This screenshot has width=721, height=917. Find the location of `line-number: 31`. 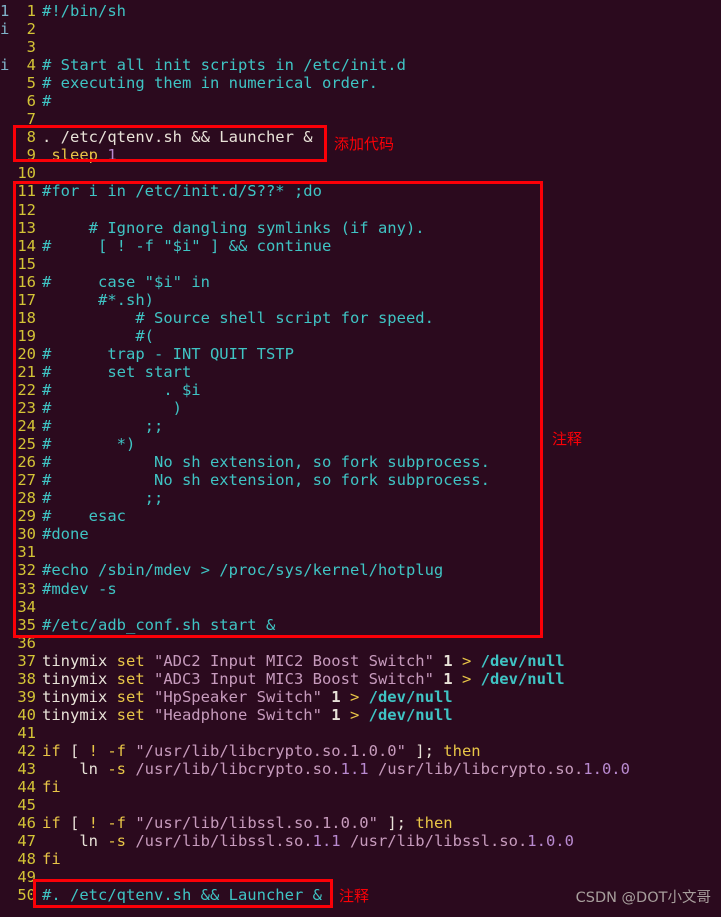

line-number: 31 is located at coordinates (26, 552).